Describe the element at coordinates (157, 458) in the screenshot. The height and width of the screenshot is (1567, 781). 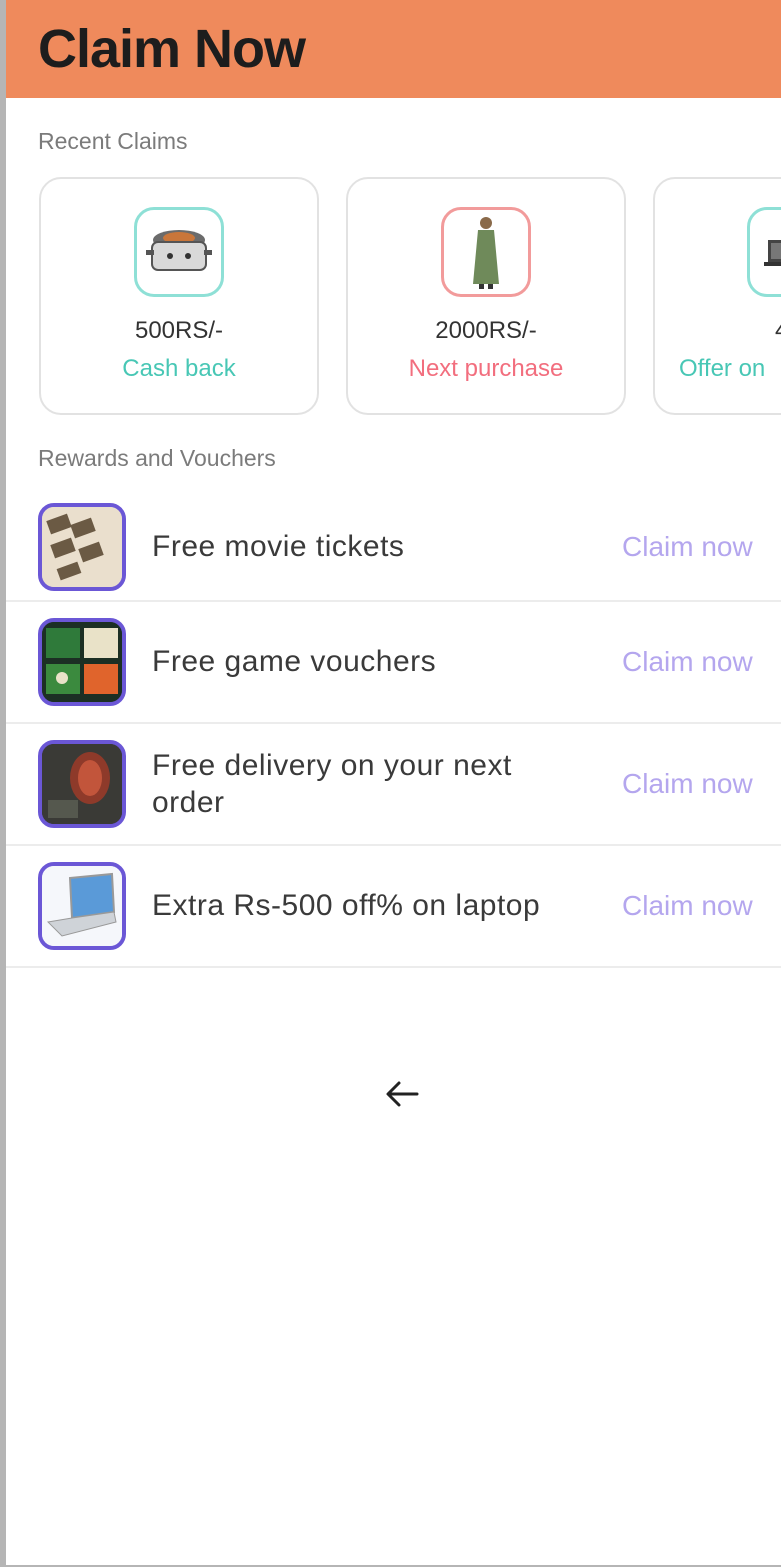
I see `rewards-vouchers-label: Rewards and Vouchers` at that location.